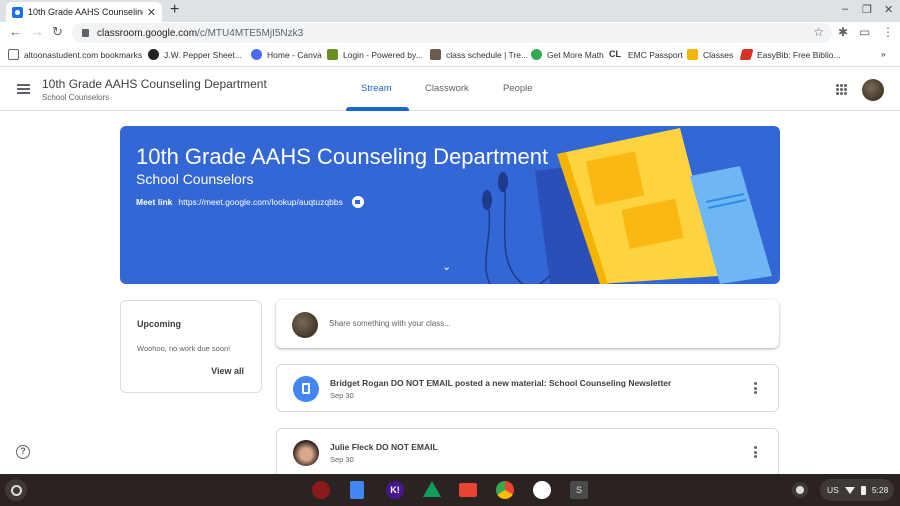 The image size is (900, 506). I want to click on google-drive-icon, so click(432, 489).